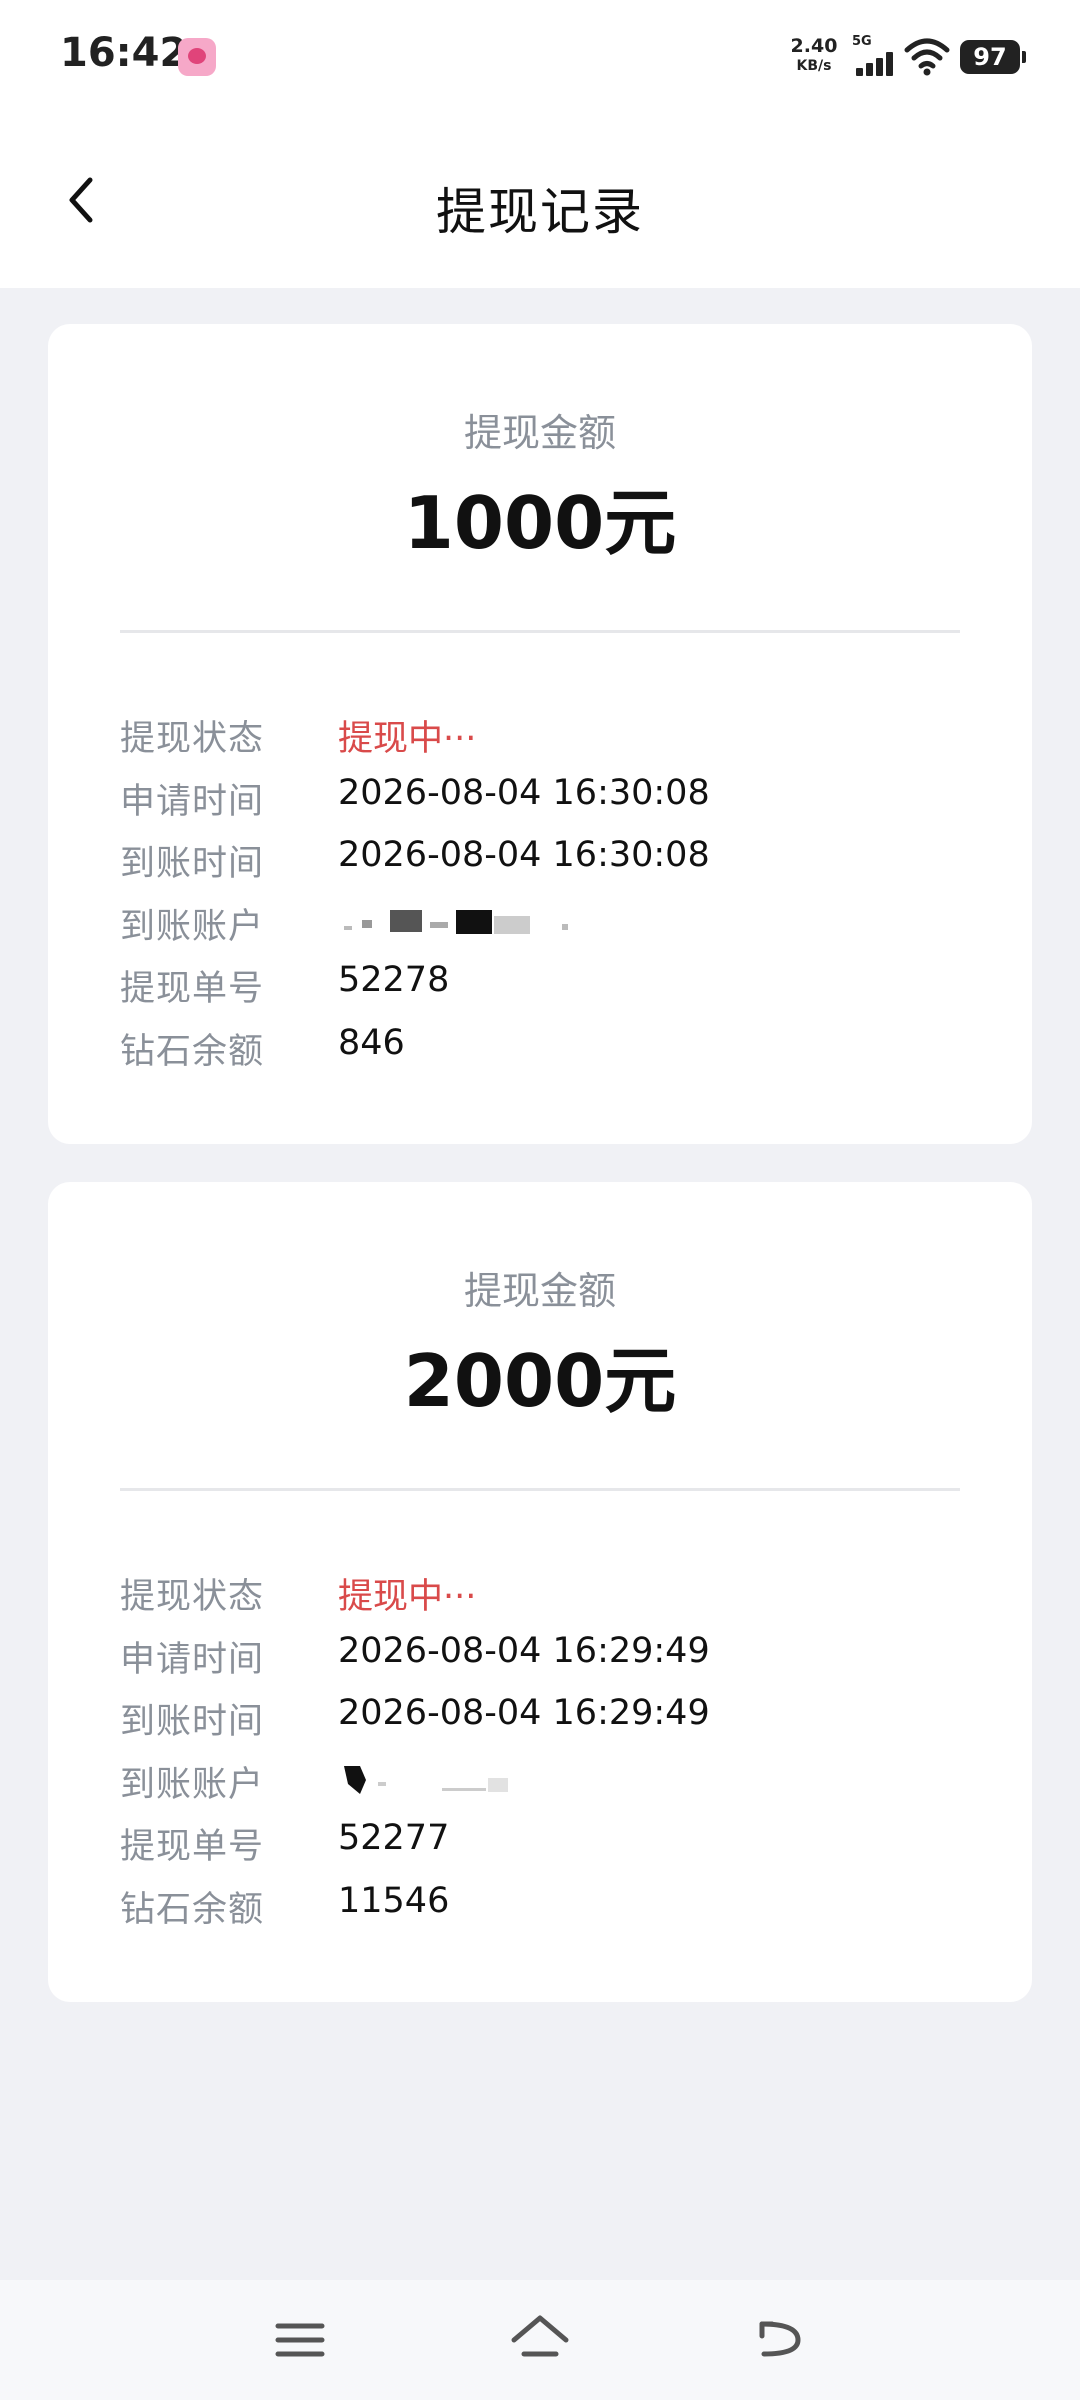 The image size is (1080, 2400). I want to click on cellular-signal-icon, so click(875, 64).